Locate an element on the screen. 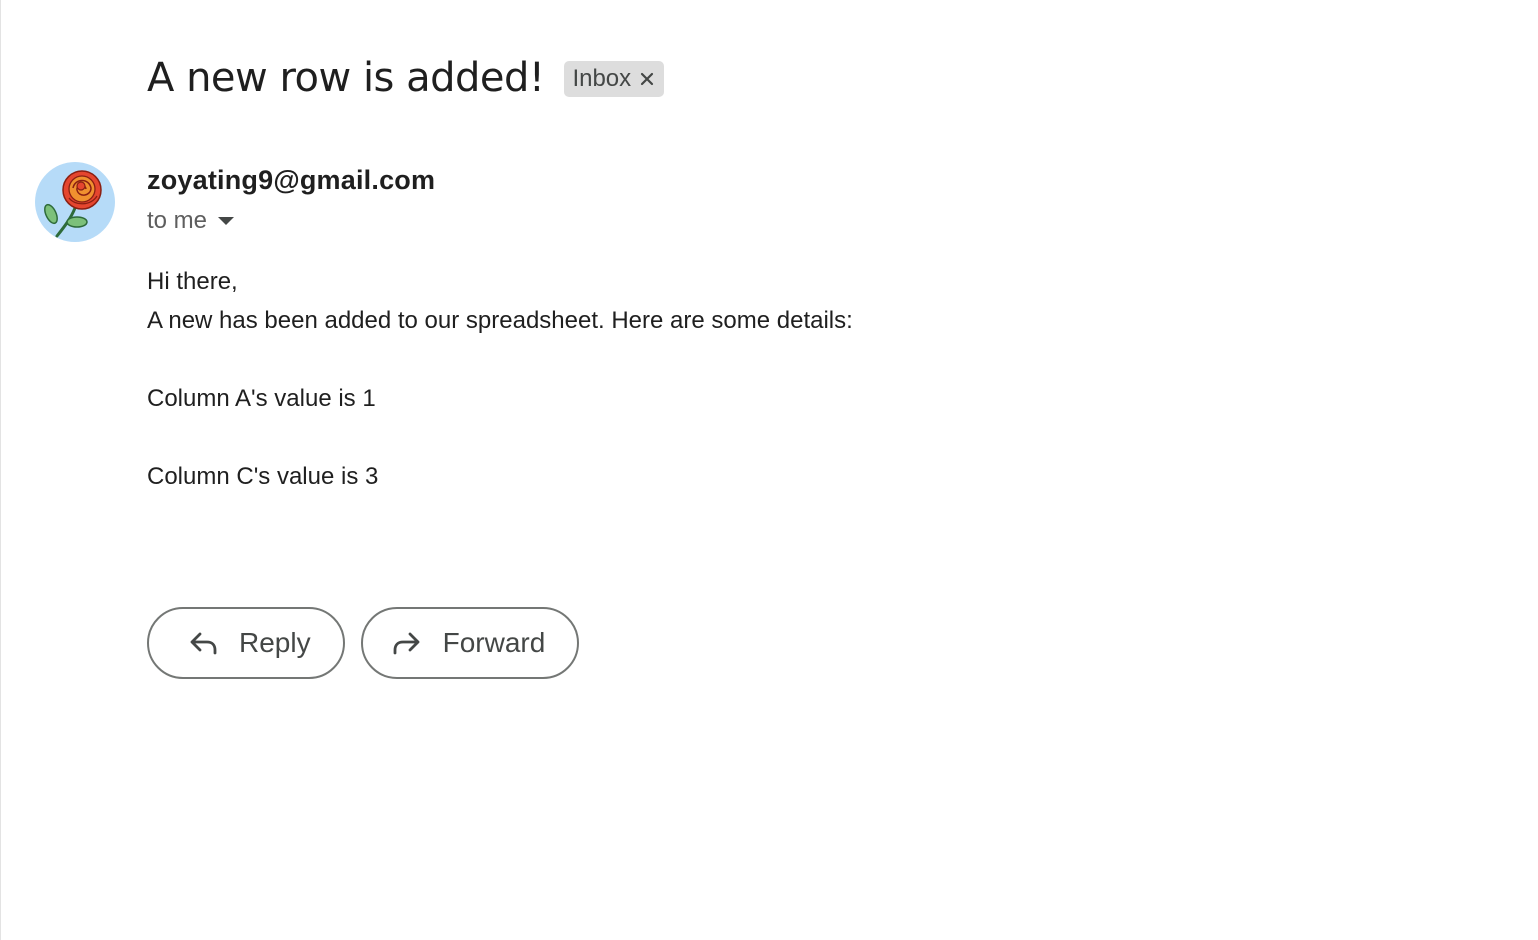  close-icon is located at coordinates (647, 79).